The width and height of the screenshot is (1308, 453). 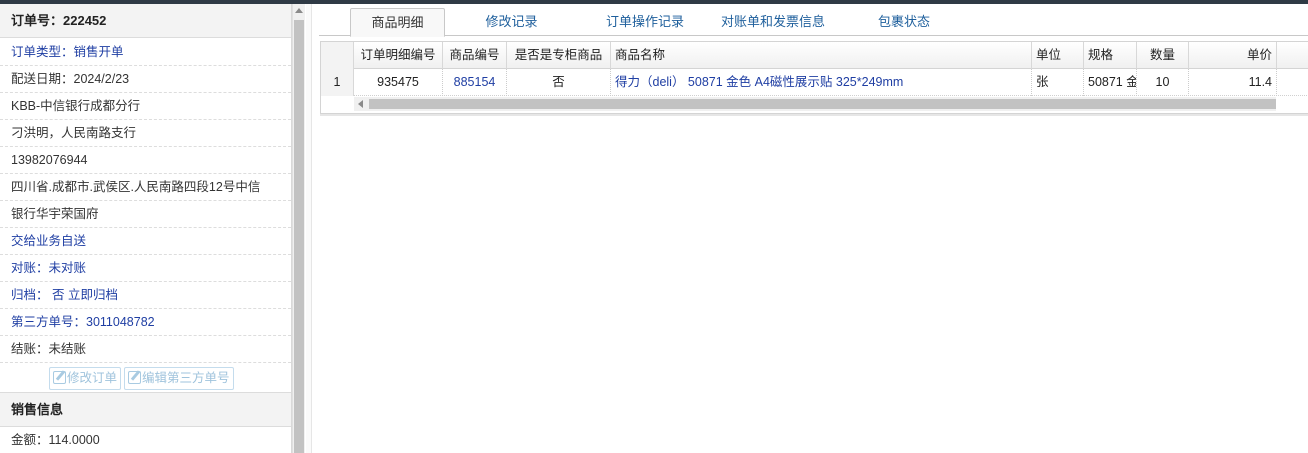 I want to click on detail-tabs: 商品明细 修改记录 订单操作记录 对账单和发票信息 包裹状态, so click(x=813, y=21).